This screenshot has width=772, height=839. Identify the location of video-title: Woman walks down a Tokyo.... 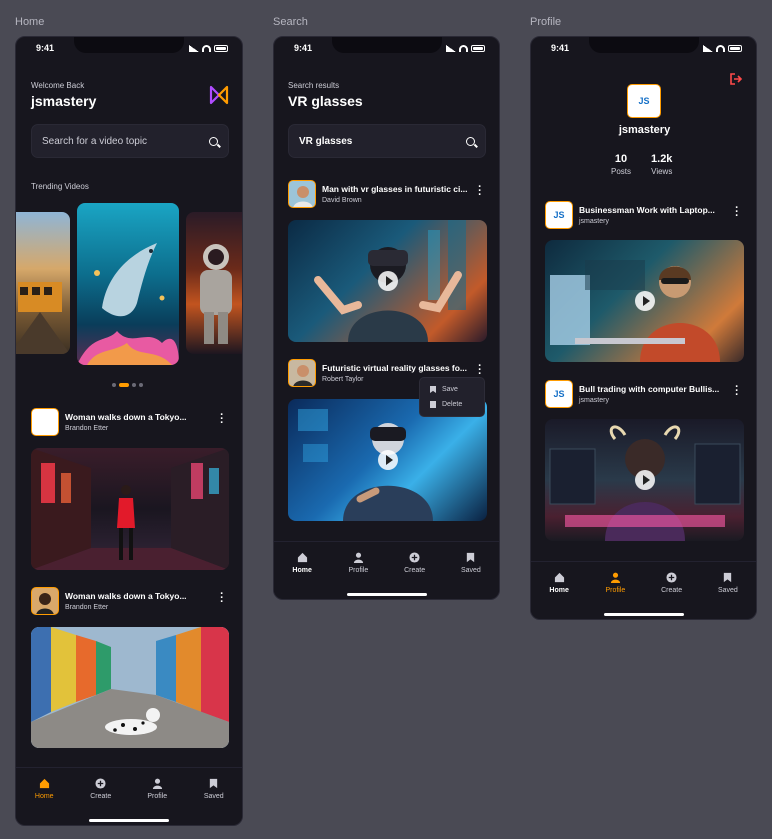
(126, 417).